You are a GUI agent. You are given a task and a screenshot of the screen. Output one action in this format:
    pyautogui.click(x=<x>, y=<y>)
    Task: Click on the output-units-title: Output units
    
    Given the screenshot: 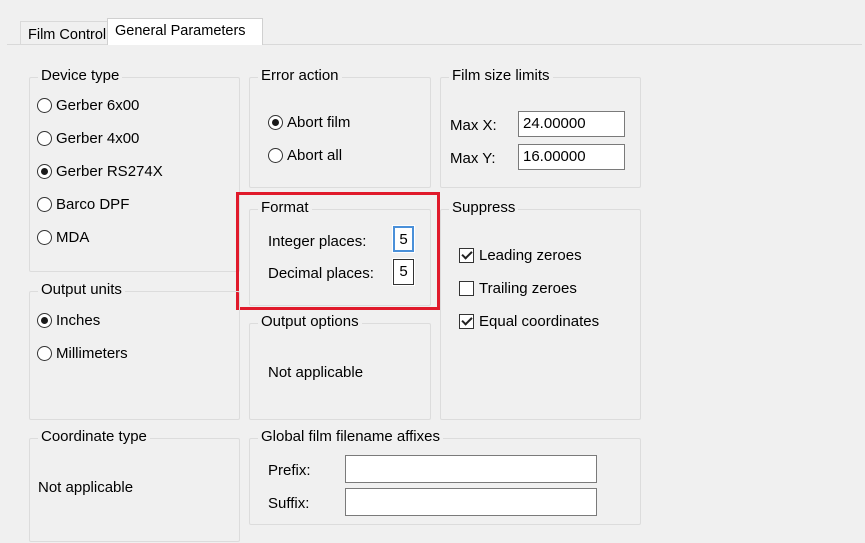 What is the action you would take?
    pyautogui.click(x=81, y=289)
    